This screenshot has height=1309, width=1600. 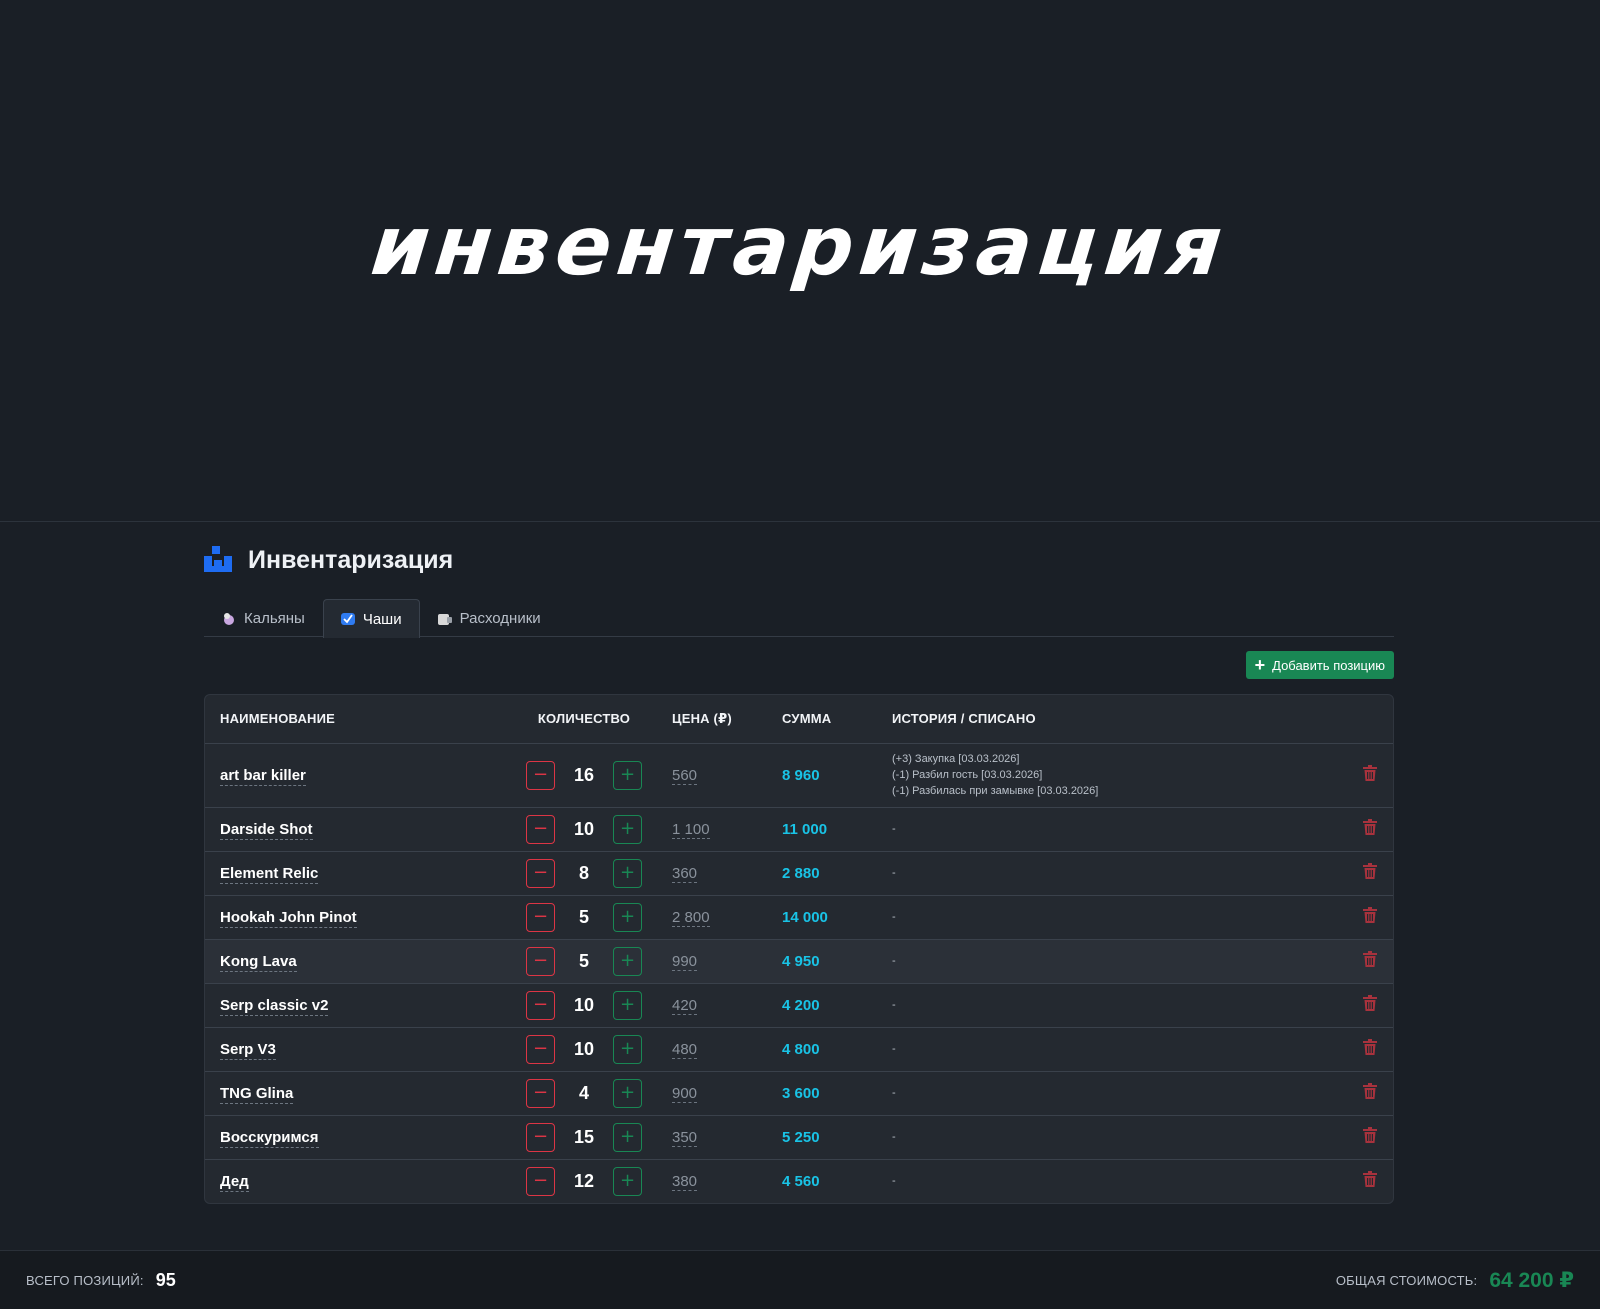 I want to click on plus-icon: +, so click(x=627, y=1181).